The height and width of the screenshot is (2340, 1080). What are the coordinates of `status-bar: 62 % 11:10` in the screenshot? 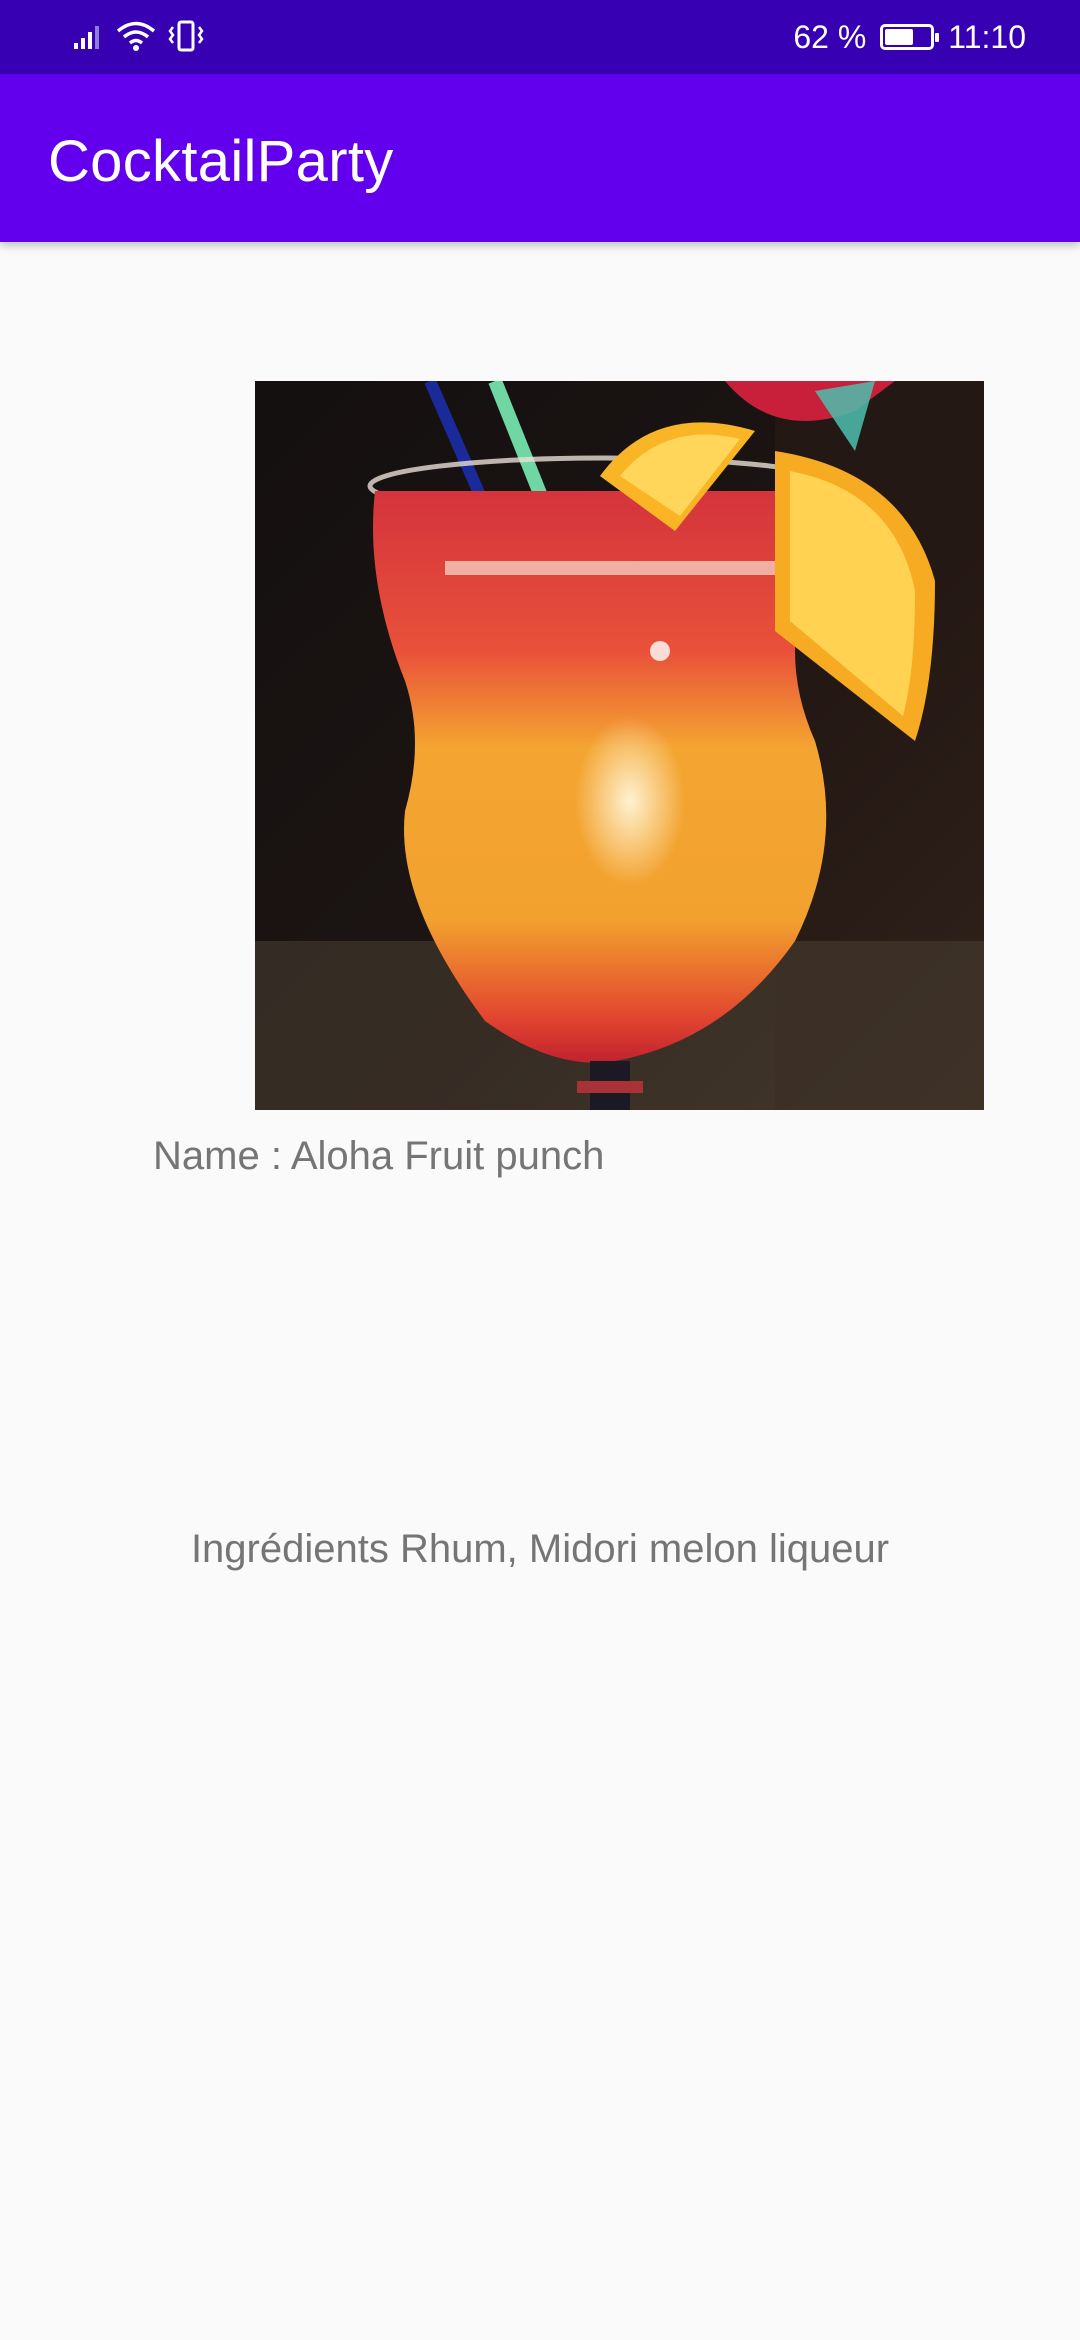 It's located at (540, 37).